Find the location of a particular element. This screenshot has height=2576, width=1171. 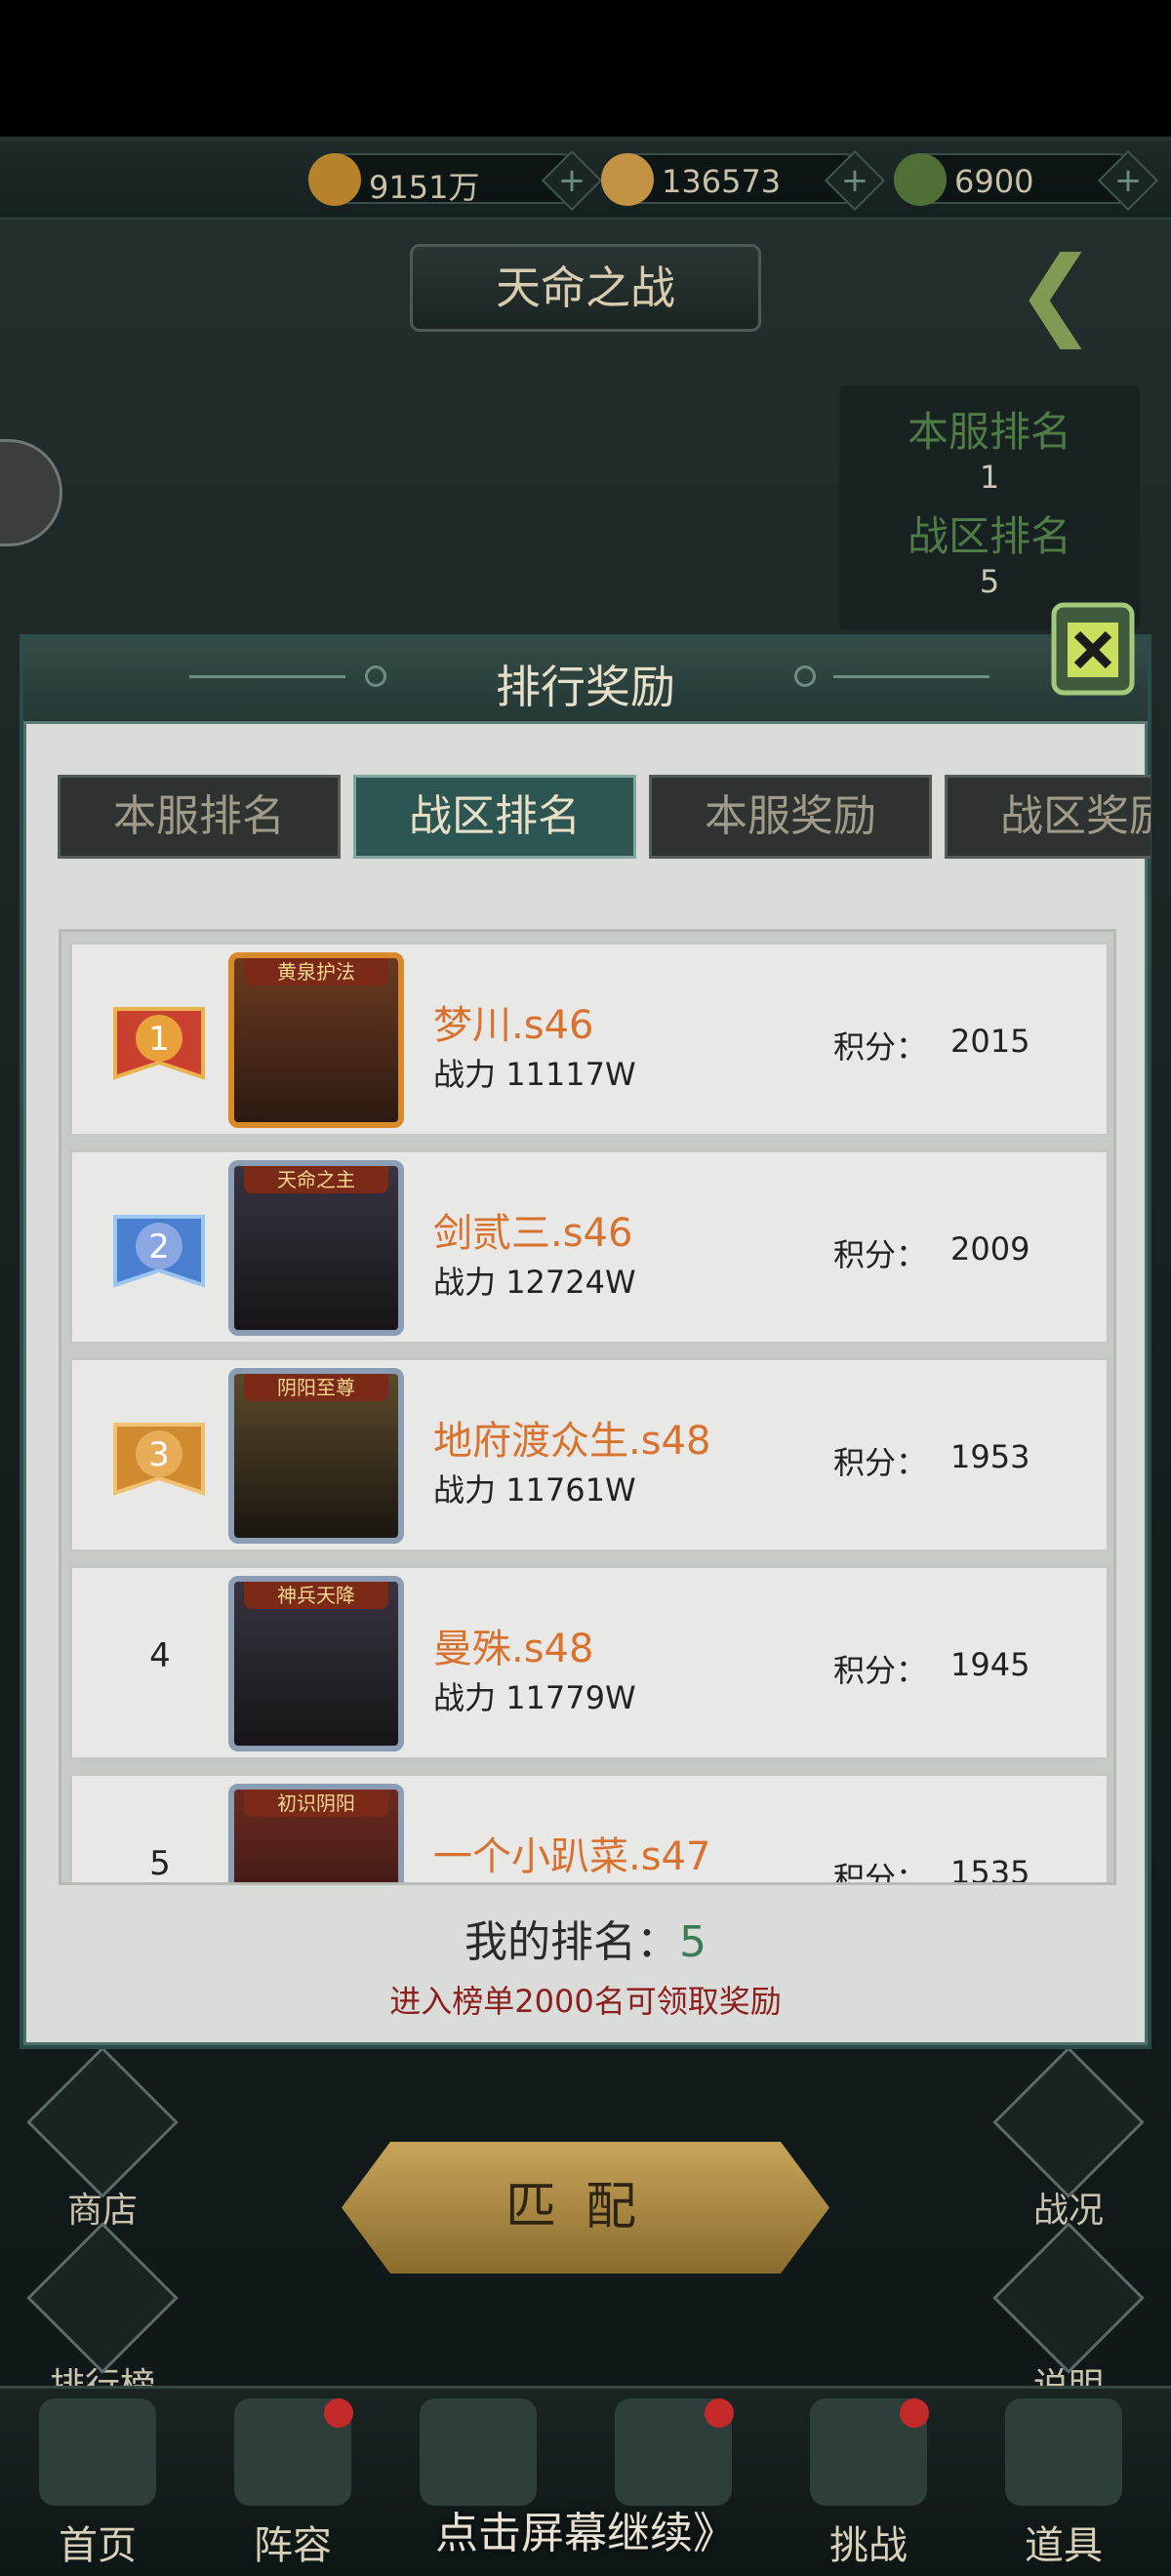

add-ingots-button: + is located at coordinates (855, 180).